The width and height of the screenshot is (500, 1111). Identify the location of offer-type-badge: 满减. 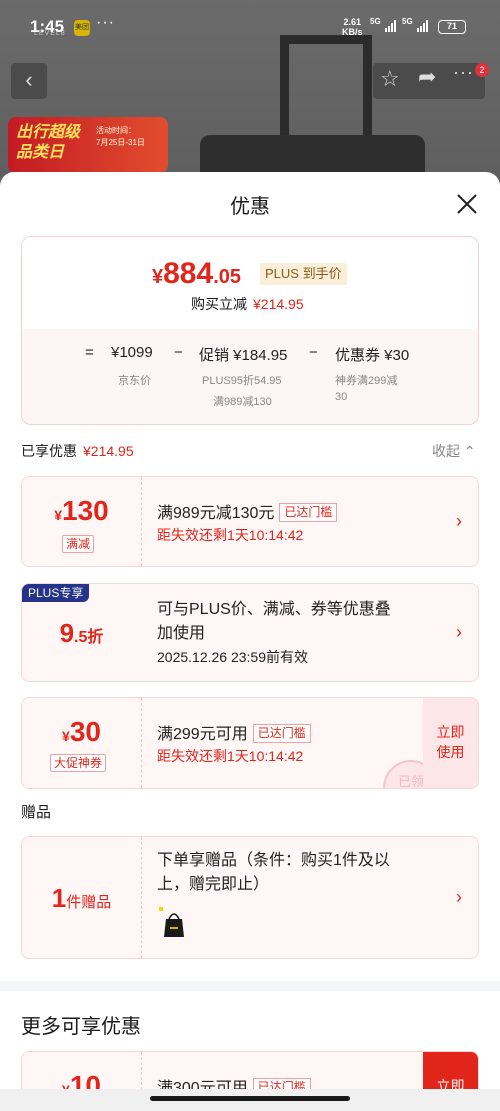
(78, 544).